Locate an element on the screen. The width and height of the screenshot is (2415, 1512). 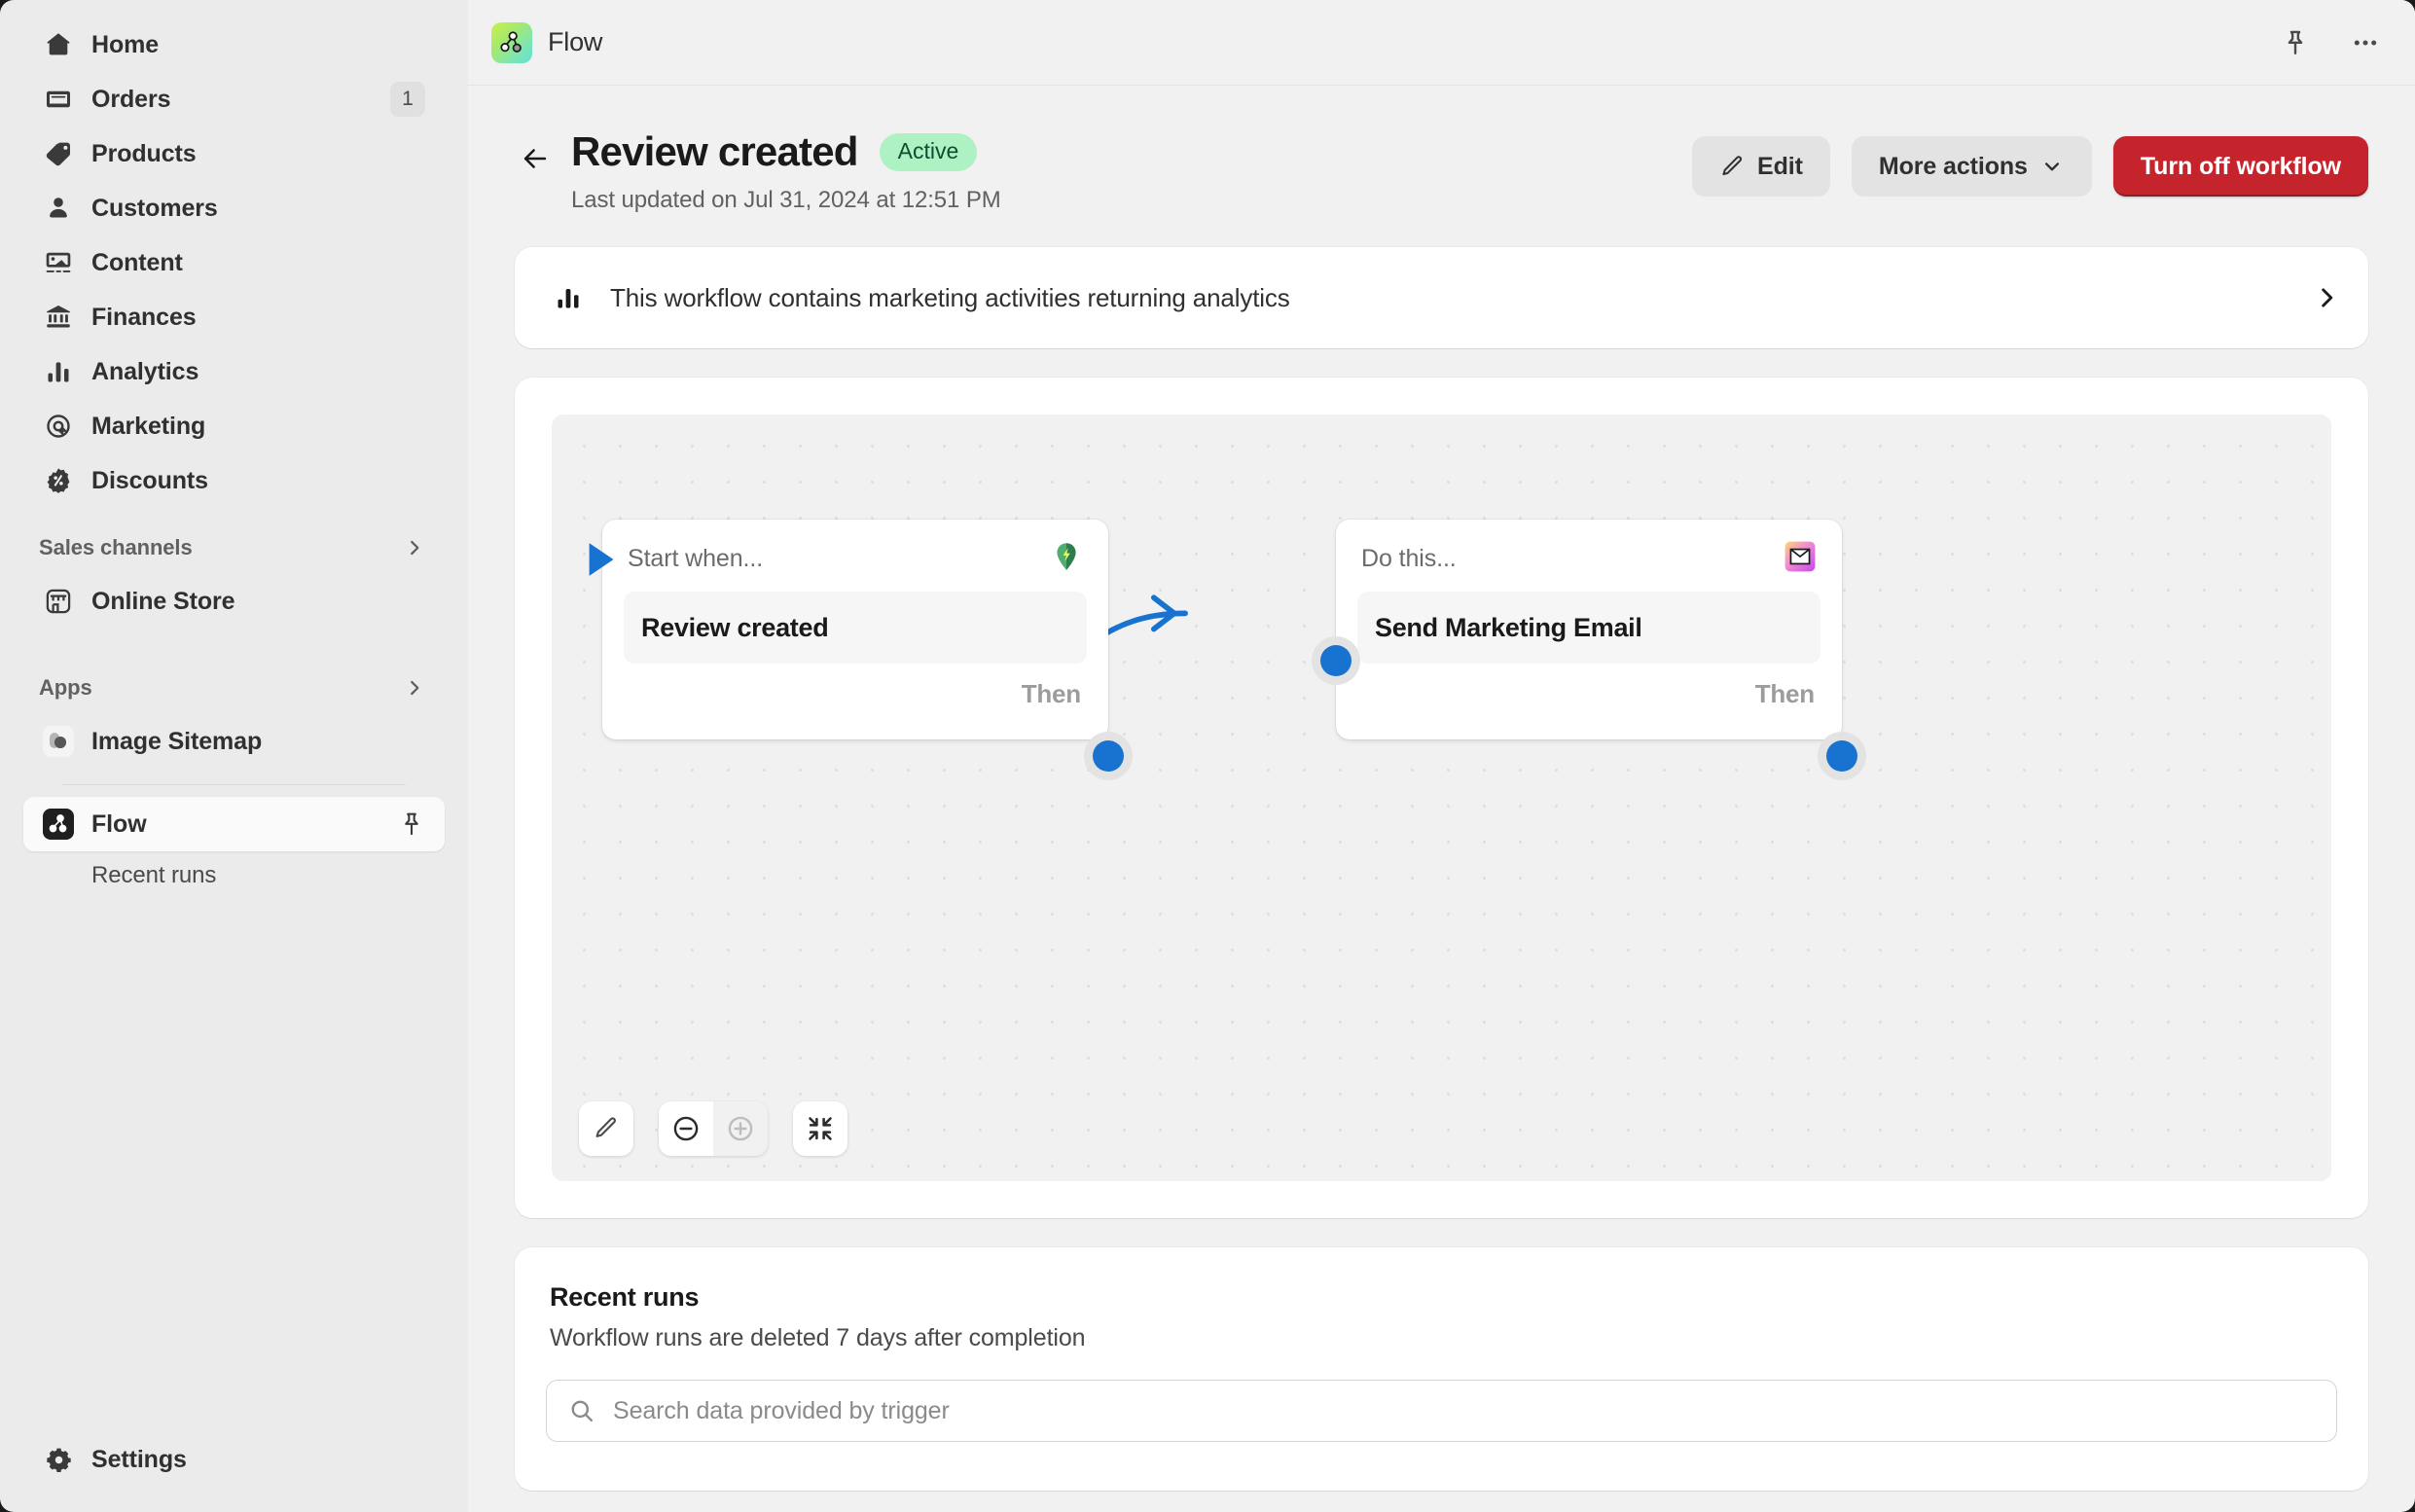
plus-circle-icon is located at coordinates (741, 1128).